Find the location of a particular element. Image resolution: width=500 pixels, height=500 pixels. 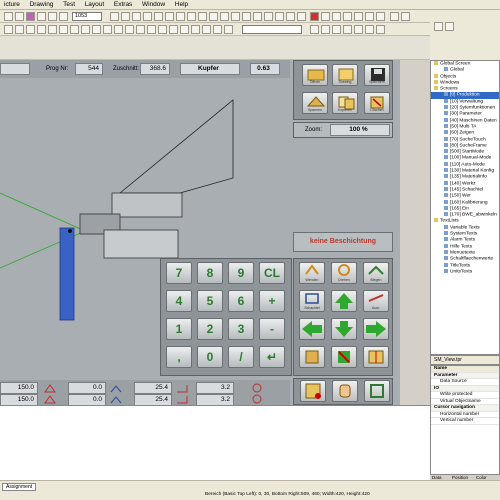

zoom-select: 1053 is located at coordinates (87, 16).